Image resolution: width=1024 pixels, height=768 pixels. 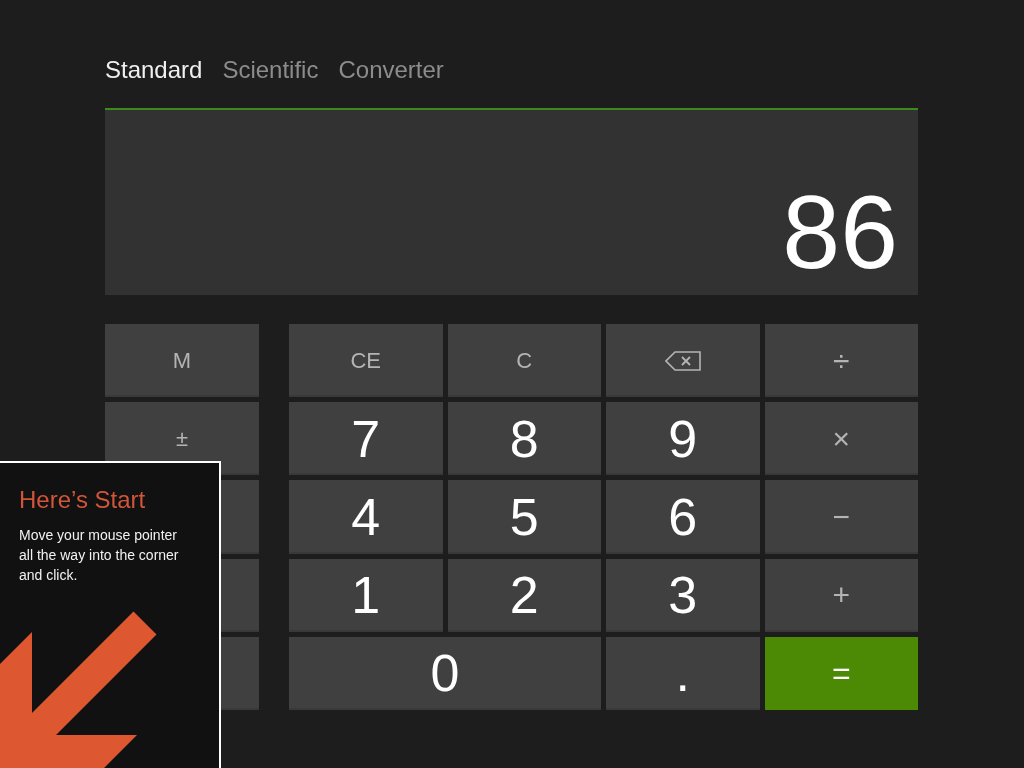 I want to click on tip-title: Here’s Start, so click(x=83, y=500).